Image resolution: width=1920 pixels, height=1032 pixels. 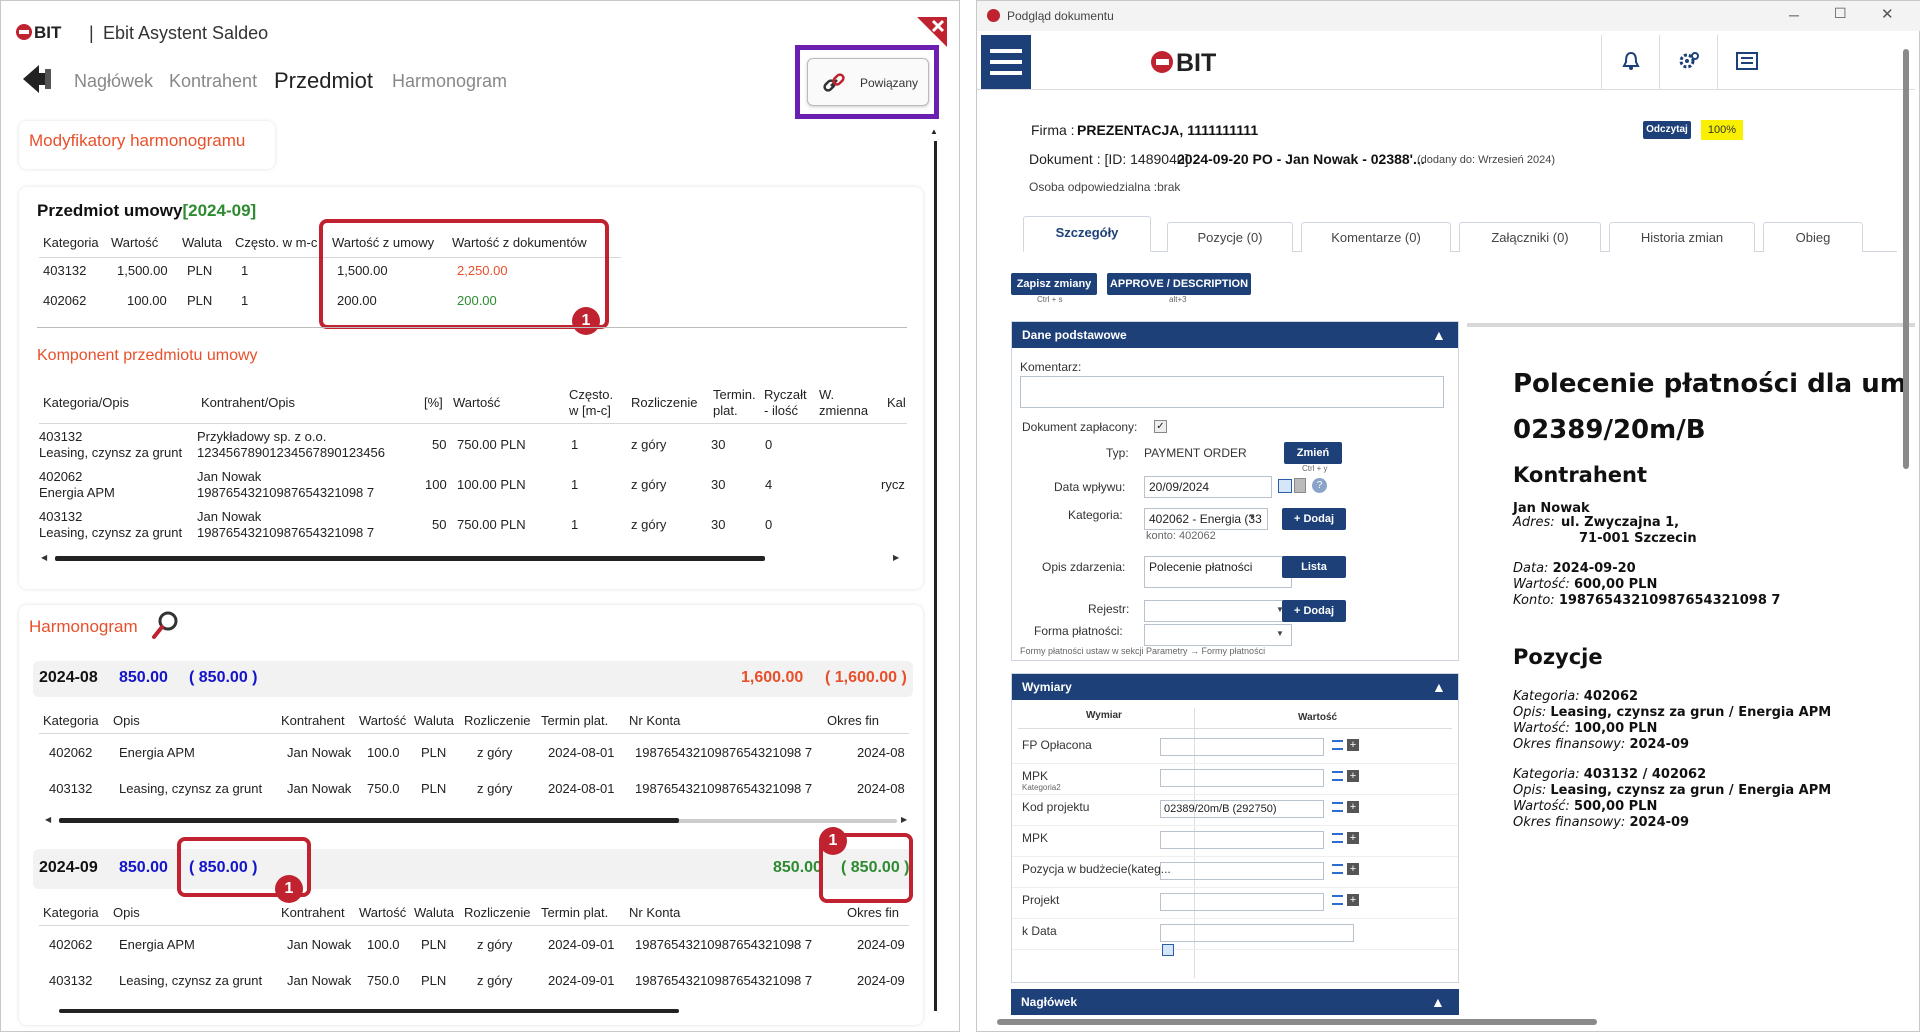 I want to click on bell-icon, so click(x=1630, y=62).